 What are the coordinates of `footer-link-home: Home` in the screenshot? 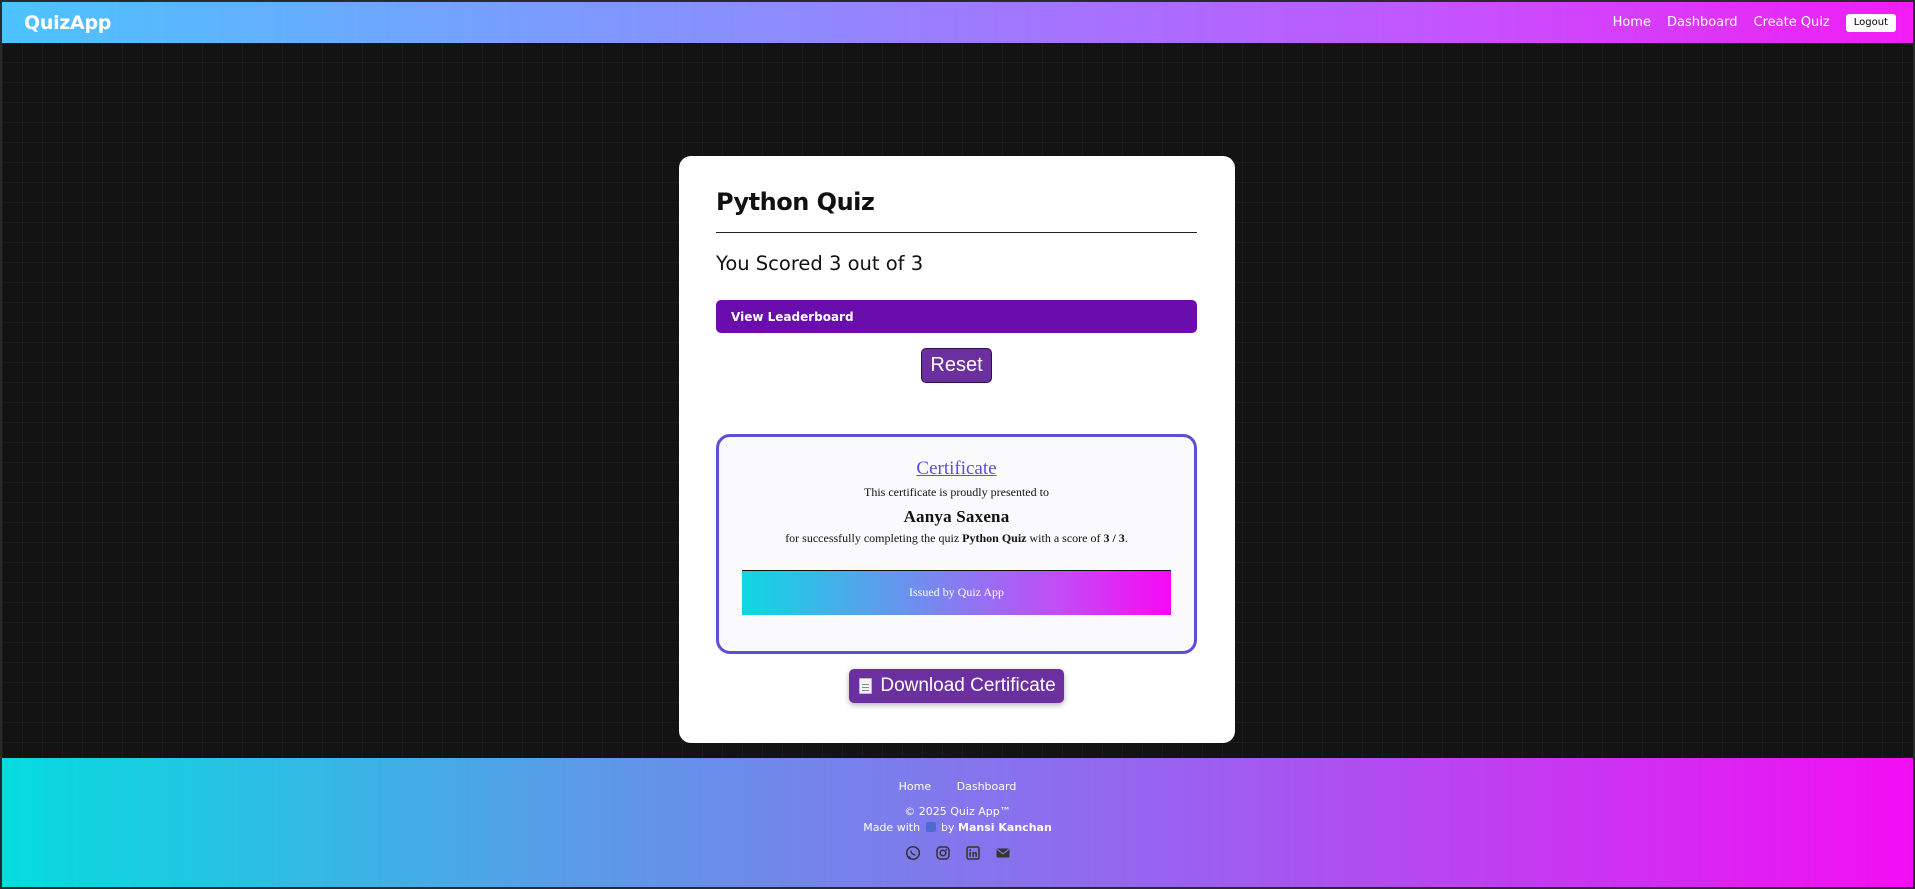 It's located at (915, 786).